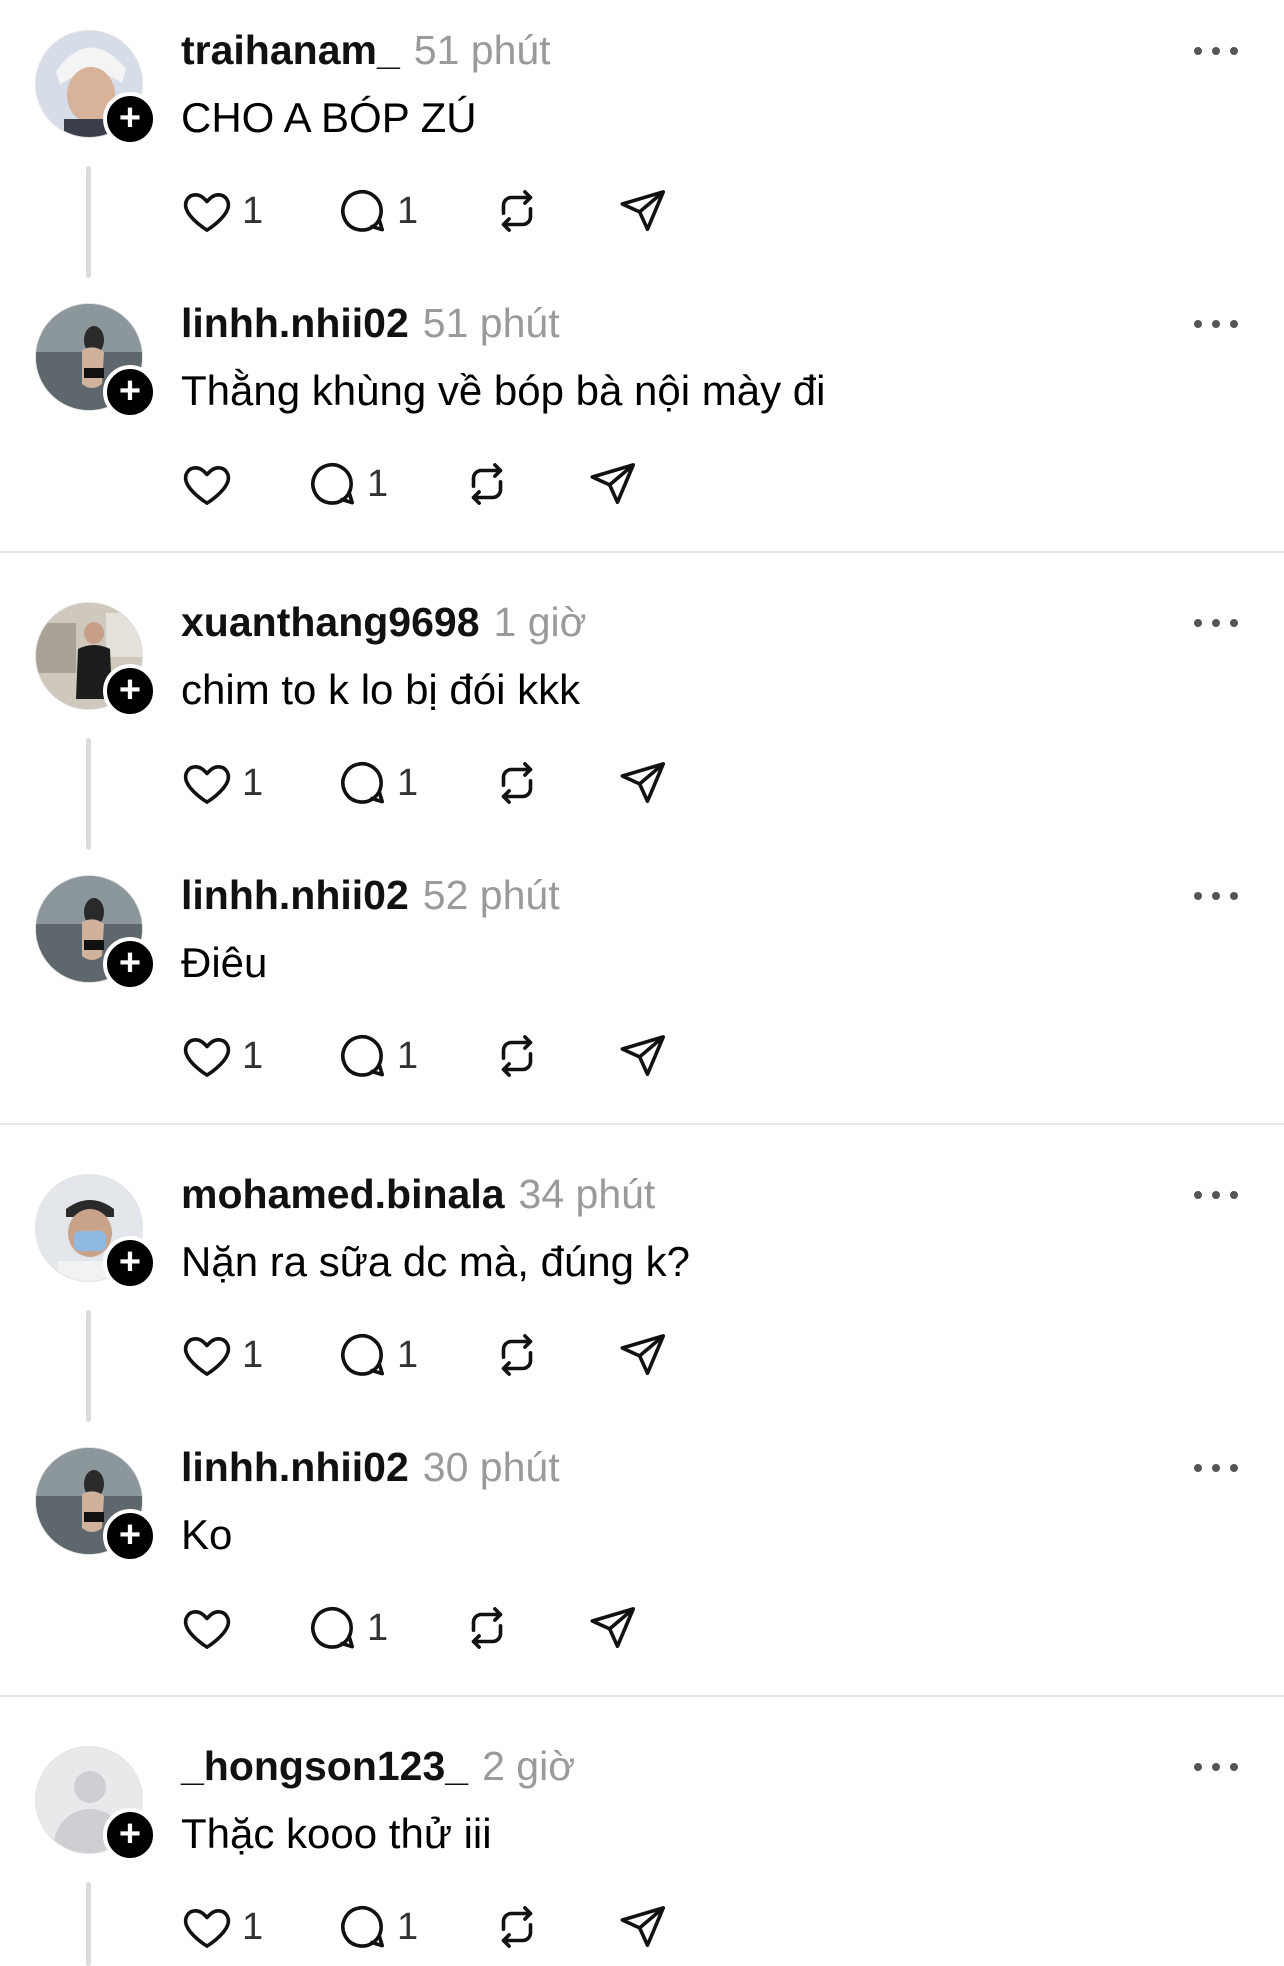  What do you see at coordinates (587, 1194) in the screenshot?
I see `timestamp: 34 phút` at bounding box center [587, 1194].